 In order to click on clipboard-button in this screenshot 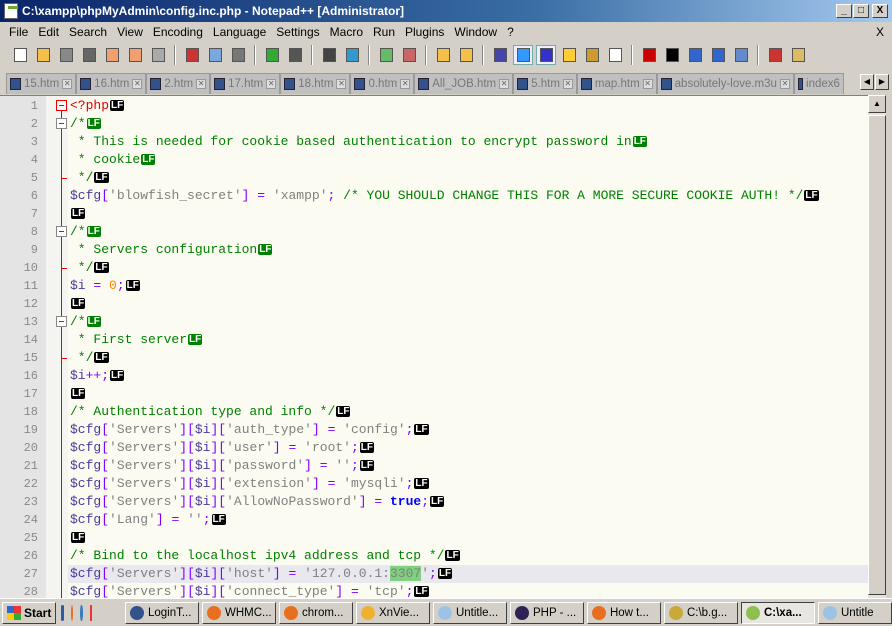, I will do `click(798, 55)`.